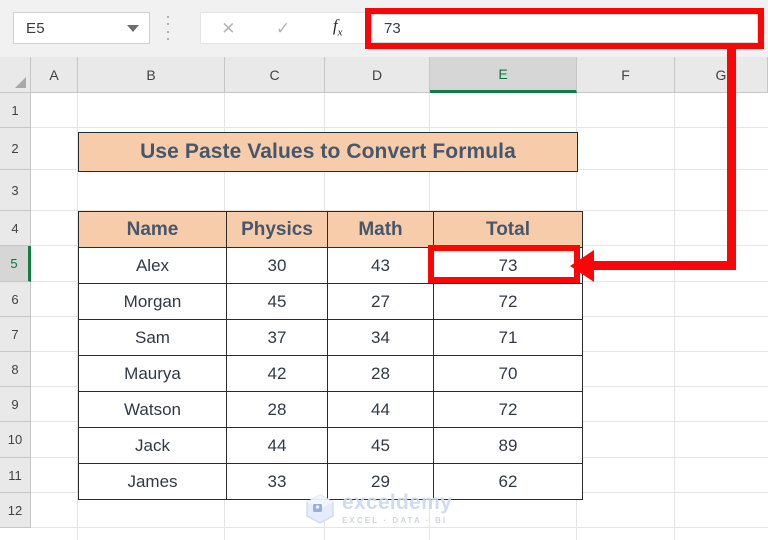 The width and height of the screenshot is (768, 540). I want to click on table-row: Maurya 42 28 70, so click(330, 373).